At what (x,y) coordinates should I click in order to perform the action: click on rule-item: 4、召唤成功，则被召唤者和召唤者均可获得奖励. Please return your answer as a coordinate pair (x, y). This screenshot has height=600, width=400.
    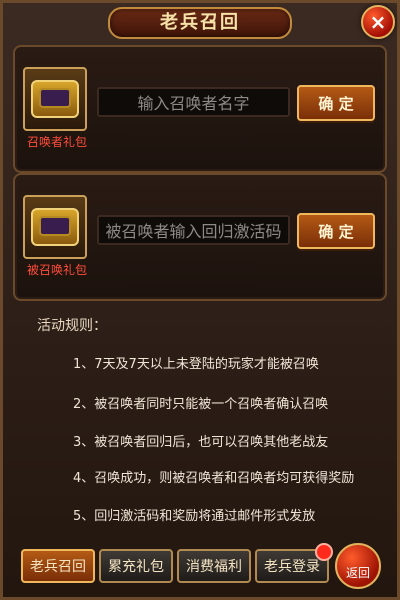
    Looking at the image, I should click on (214, 478).